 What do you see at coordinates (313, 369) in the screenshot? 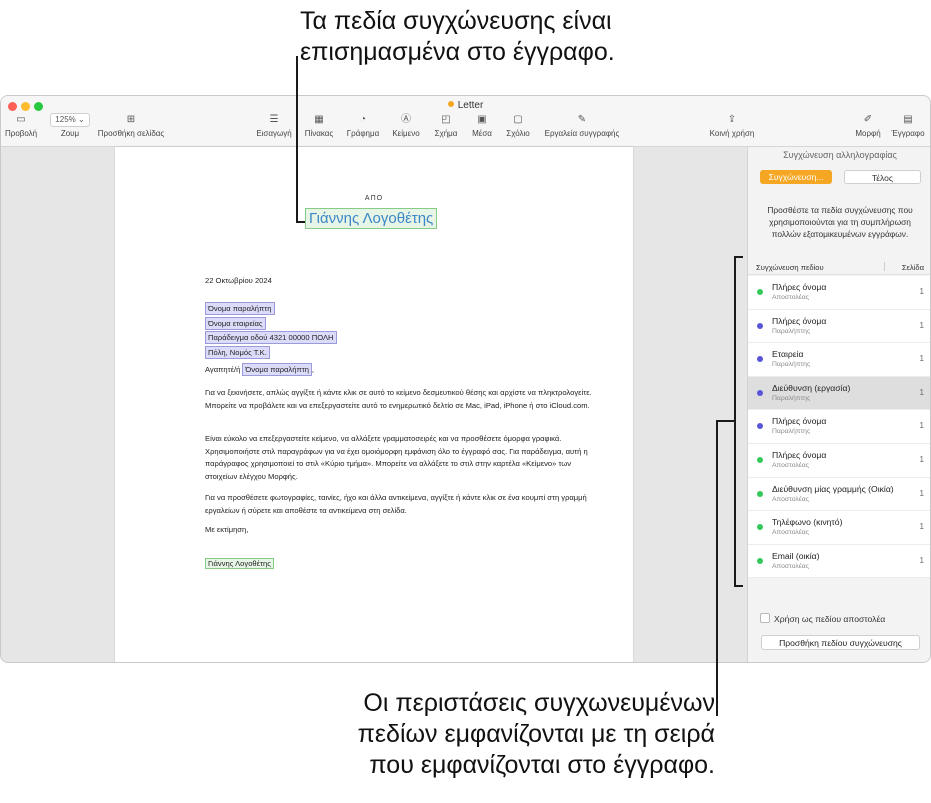
I see `greeting-suffix: ,` at bounding box center [313, 369].